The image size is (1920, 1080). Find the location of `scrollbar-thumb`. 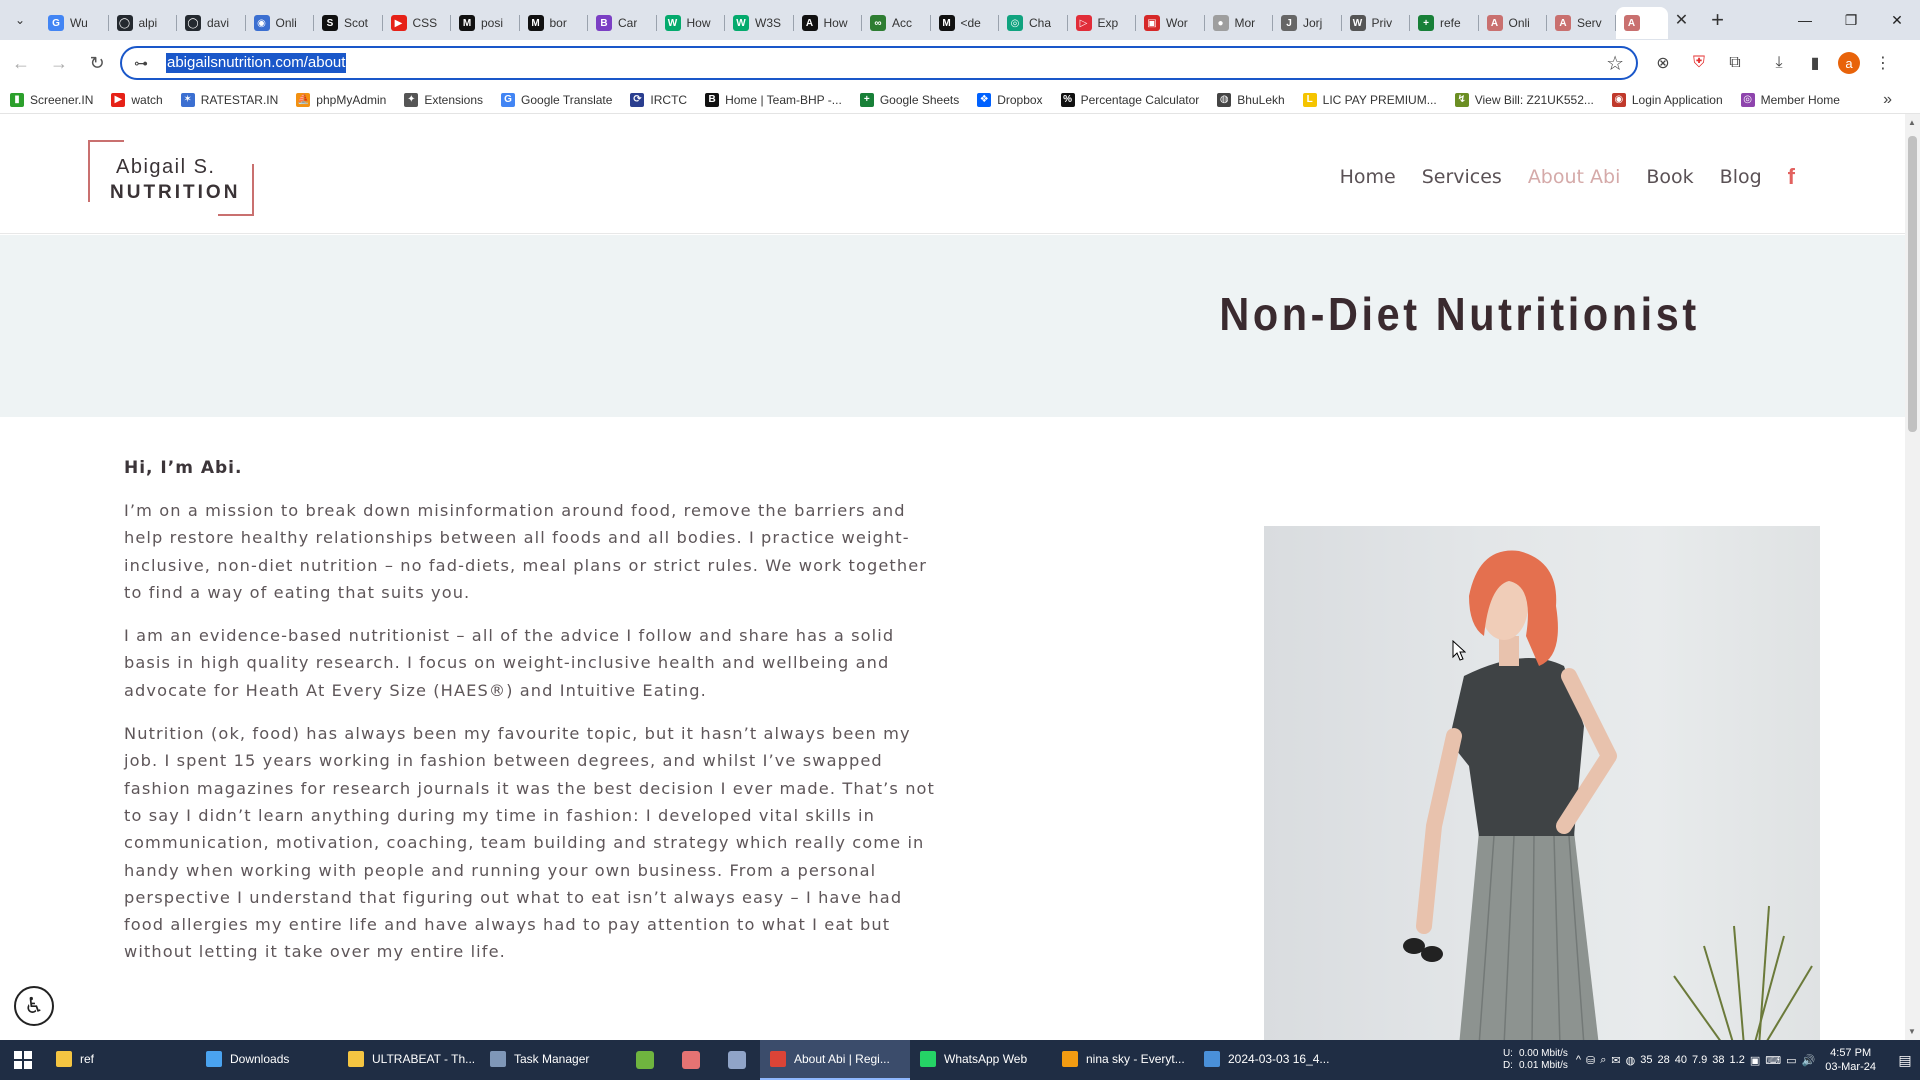

scrollbar-thumb is located at coordinates (1912, 284).